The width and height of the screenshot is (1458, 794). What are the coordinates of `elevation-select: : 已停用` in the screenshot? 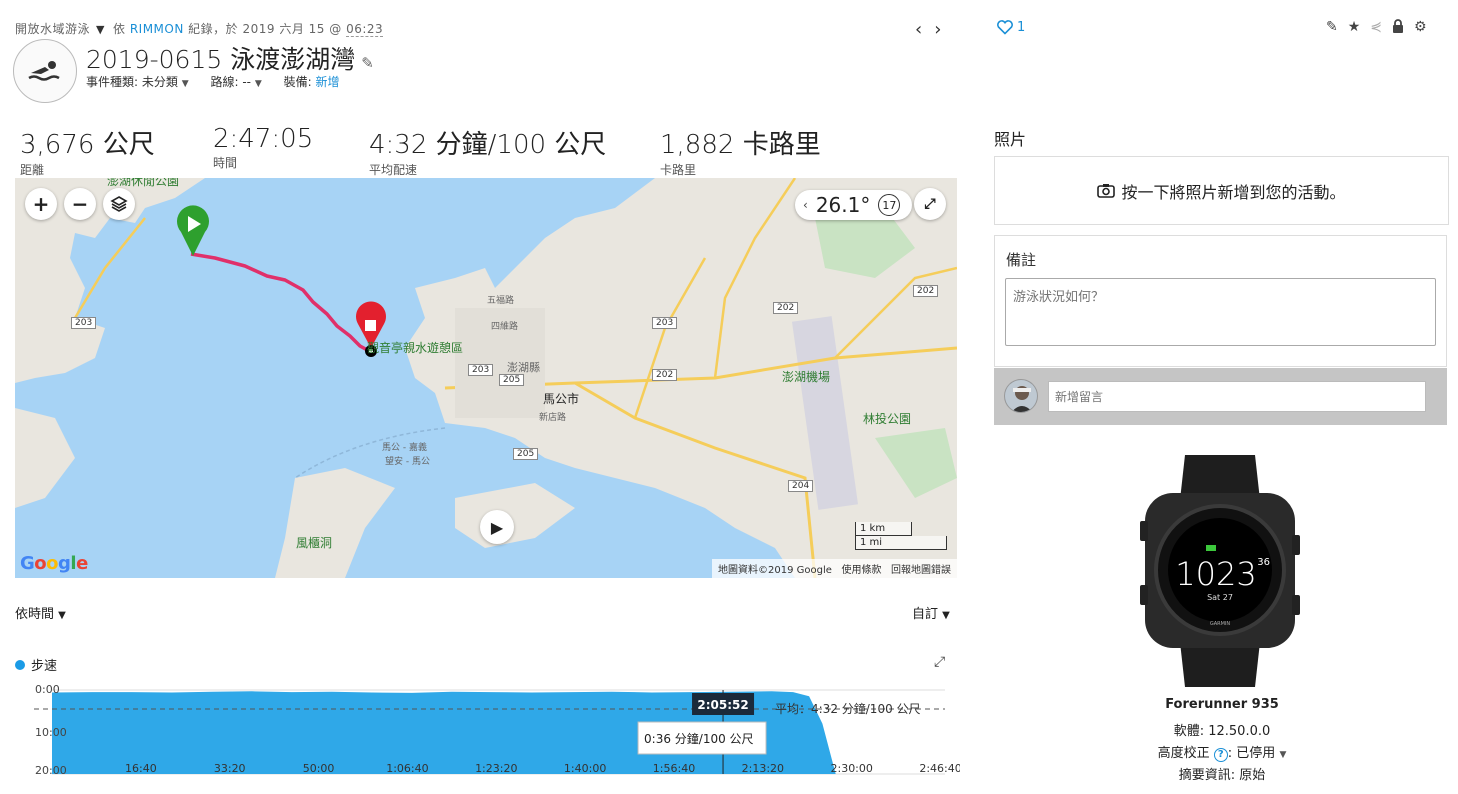 It's located at (1252, 753).